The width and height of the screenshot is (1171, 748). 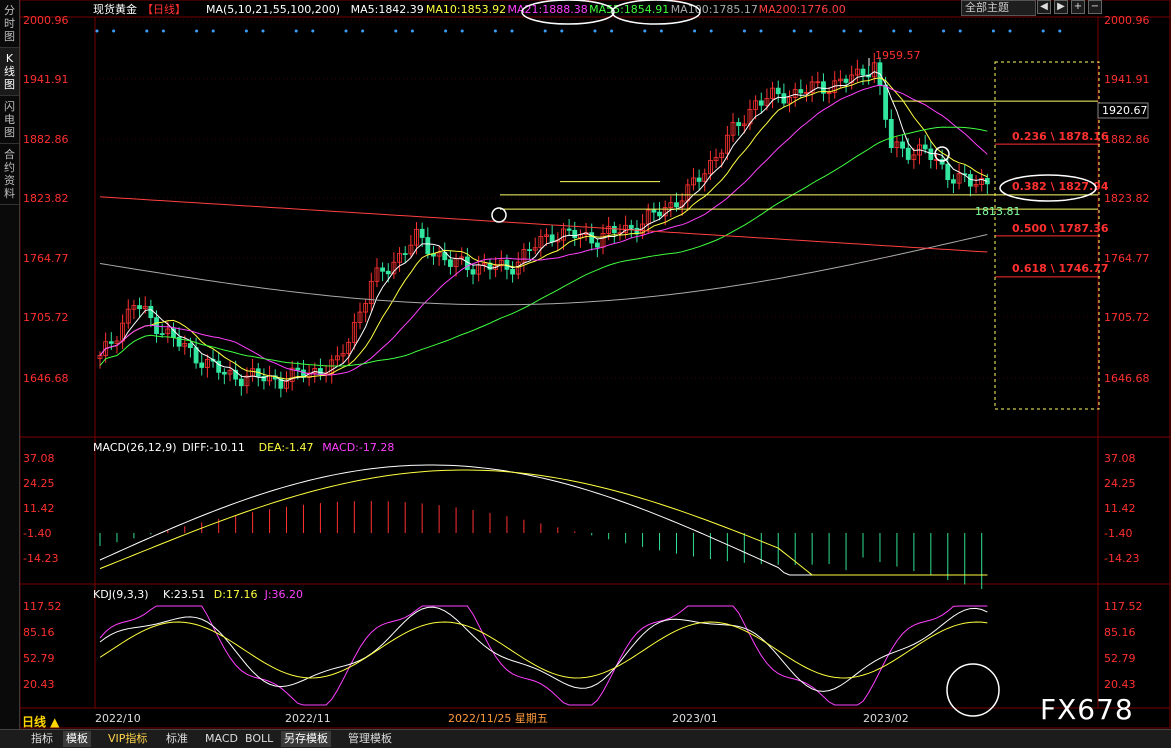 I want to click on bottom-tab-5: BOLL, so click(x=259, y=739).